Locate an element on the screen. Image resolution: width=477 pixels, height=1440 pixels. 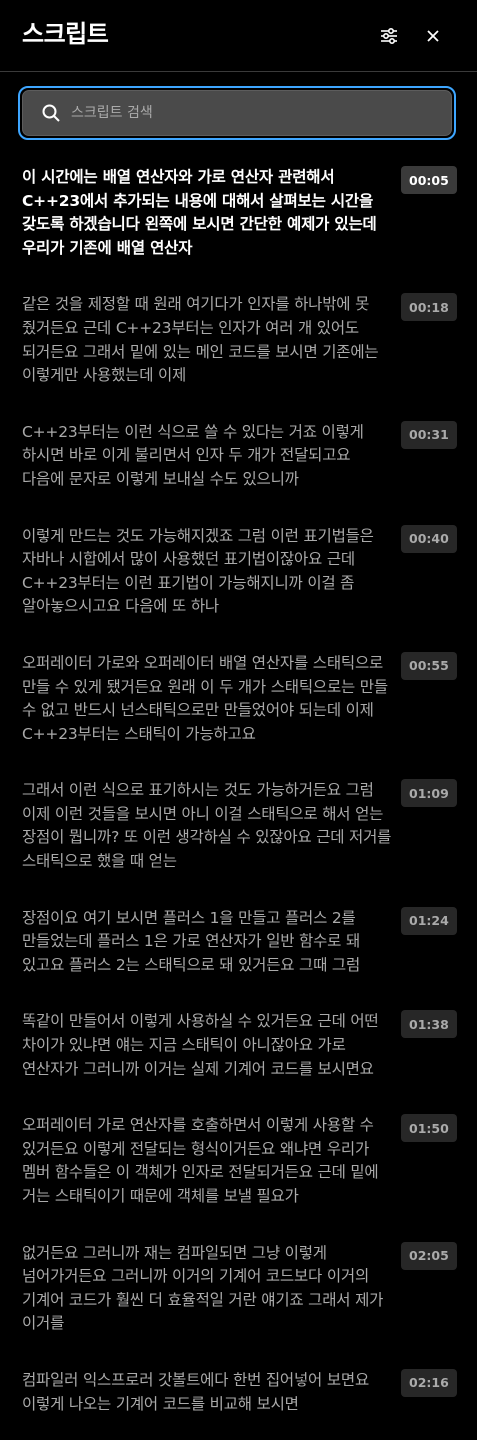
sliders-icon is located at coordinates (389, 36).